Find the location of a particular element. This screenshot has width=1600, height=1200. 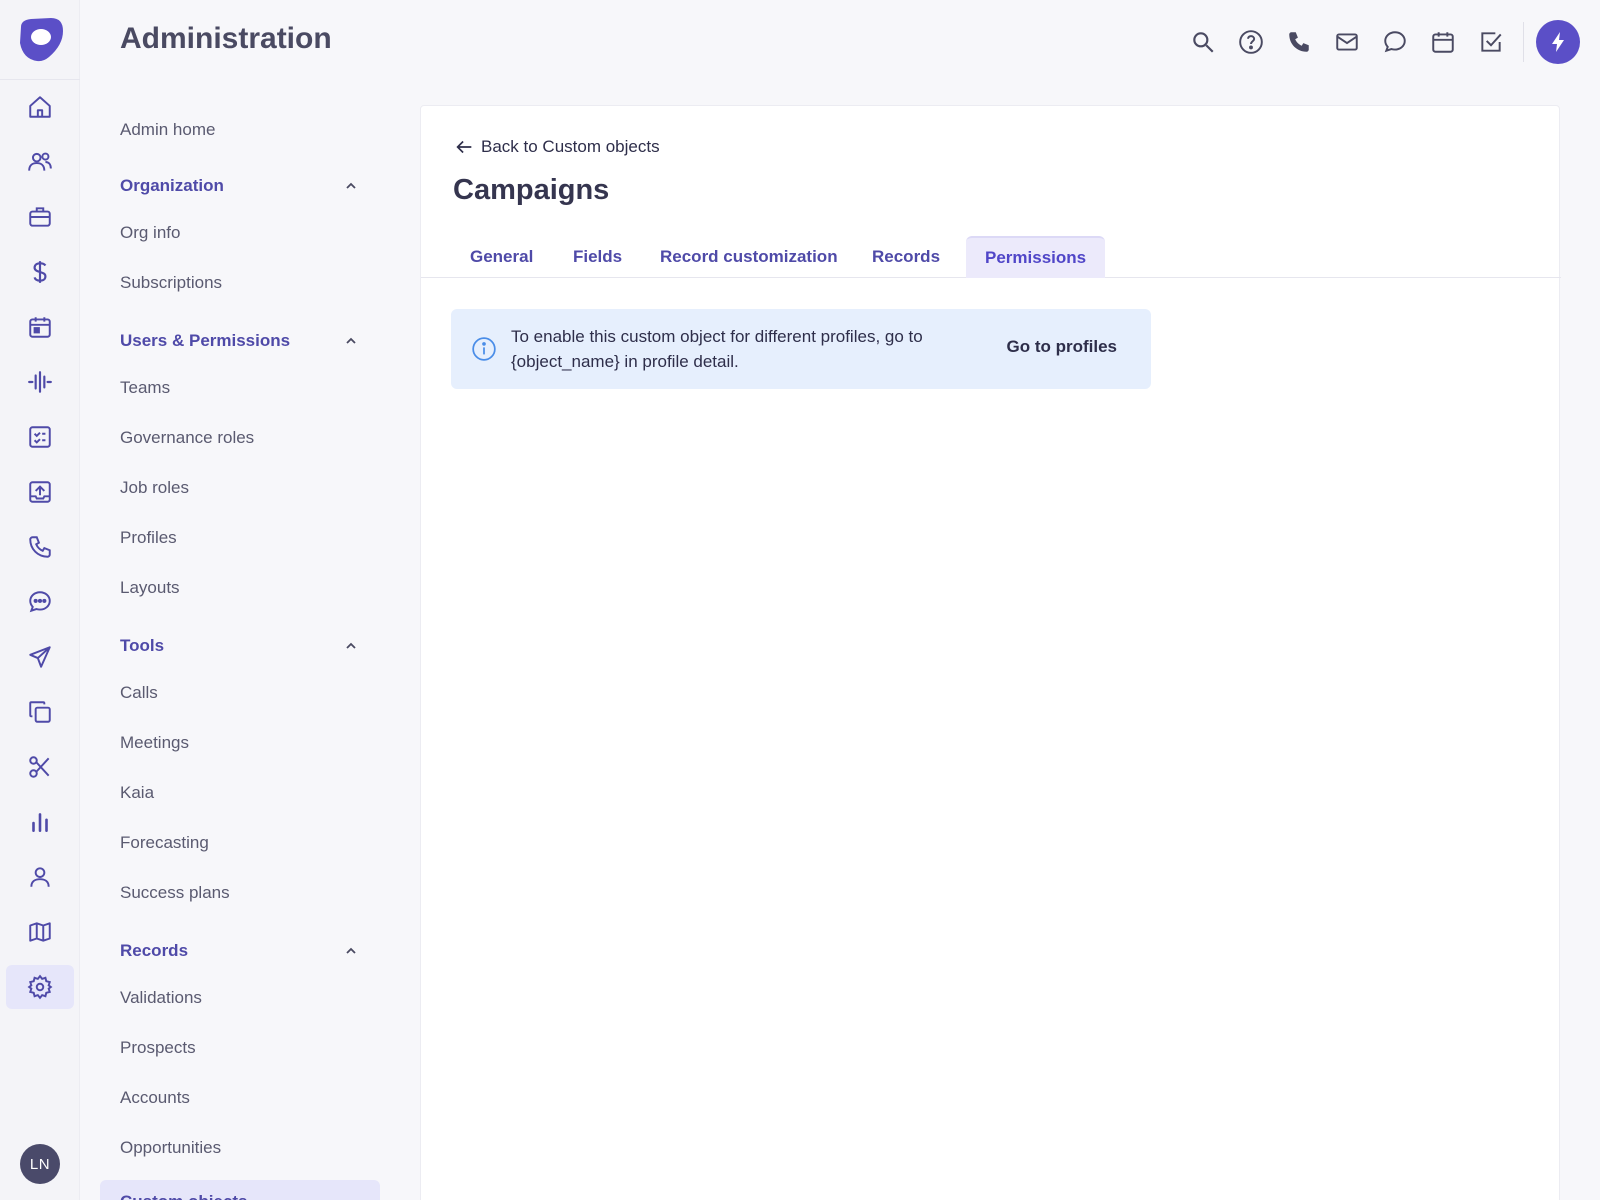

nav-section-label: Users & Permissions is located at coordinates (205, 340).